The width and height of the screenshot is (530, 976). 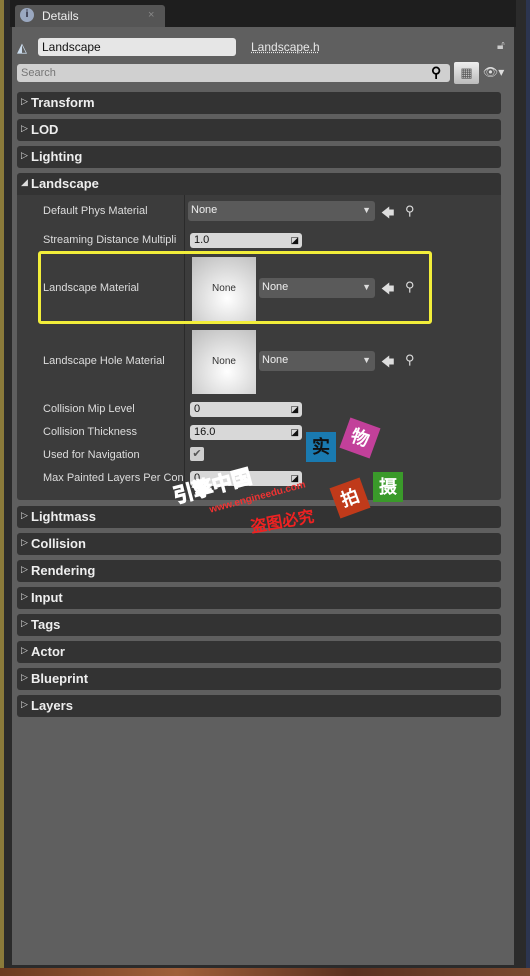 I want to click on search-input, so click(x=233, y=73).